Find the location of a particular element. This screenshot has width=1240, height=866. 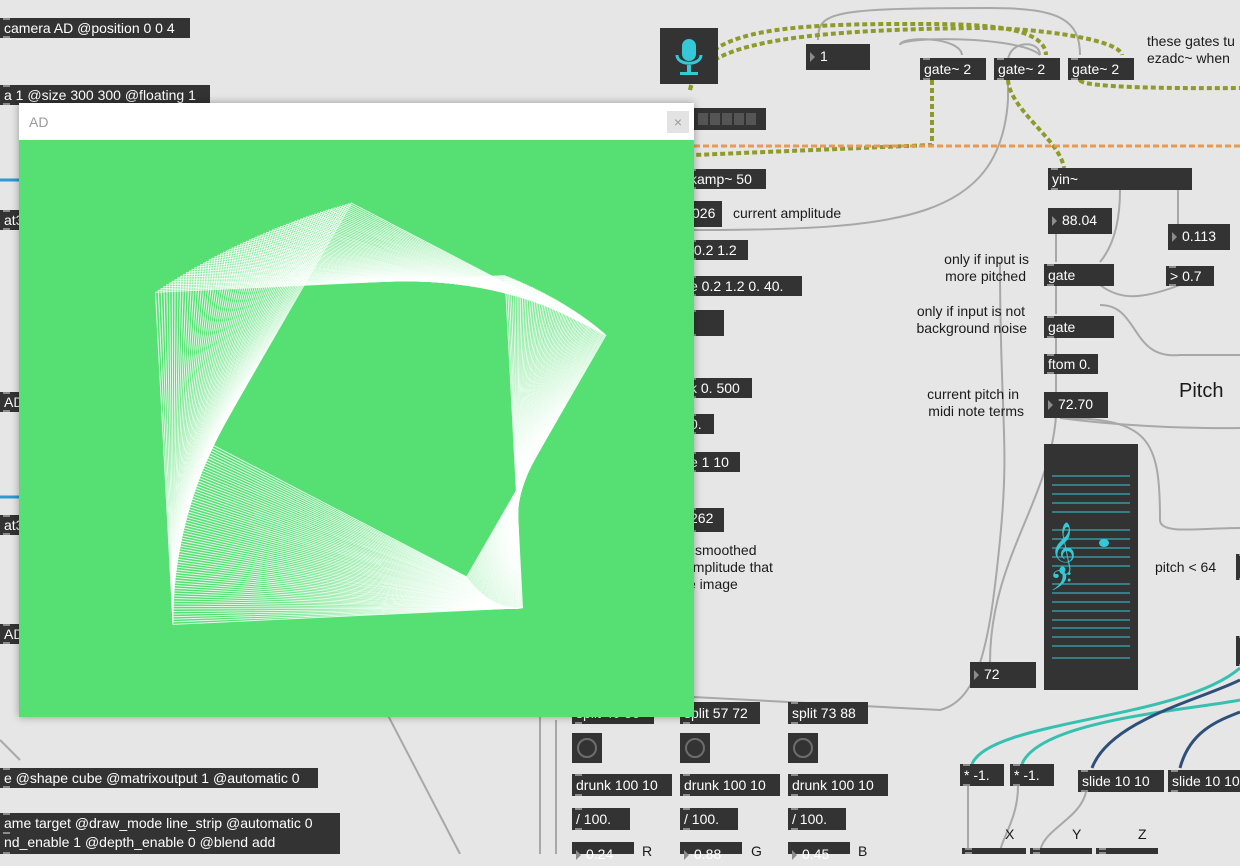

window-object: a 1 @size 300 300 @floating 1 is located at coordinates (105, 95).